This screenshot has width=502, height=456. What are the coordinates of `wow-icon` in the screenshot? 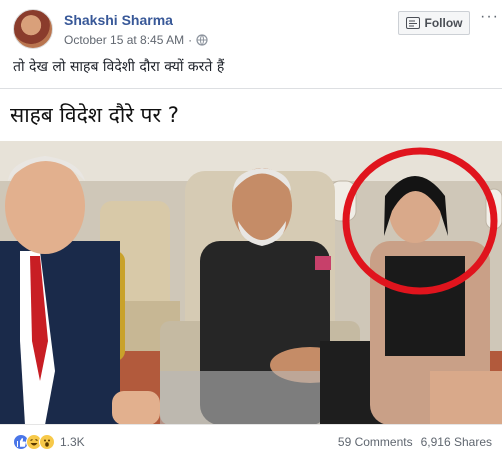 It's located at (47, 442).